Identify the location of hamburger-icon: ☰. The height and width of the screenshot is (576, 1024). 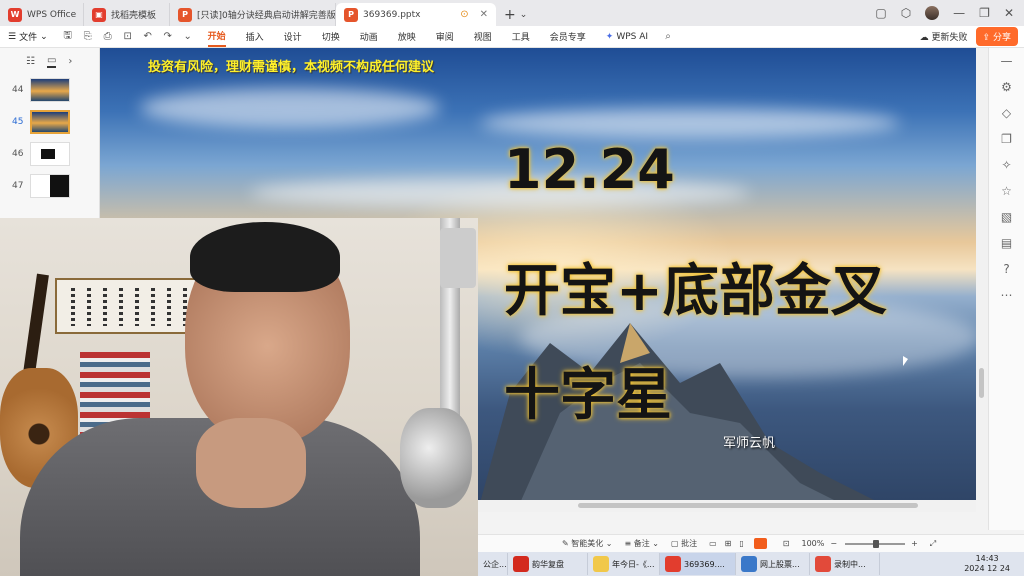
(12, 36).